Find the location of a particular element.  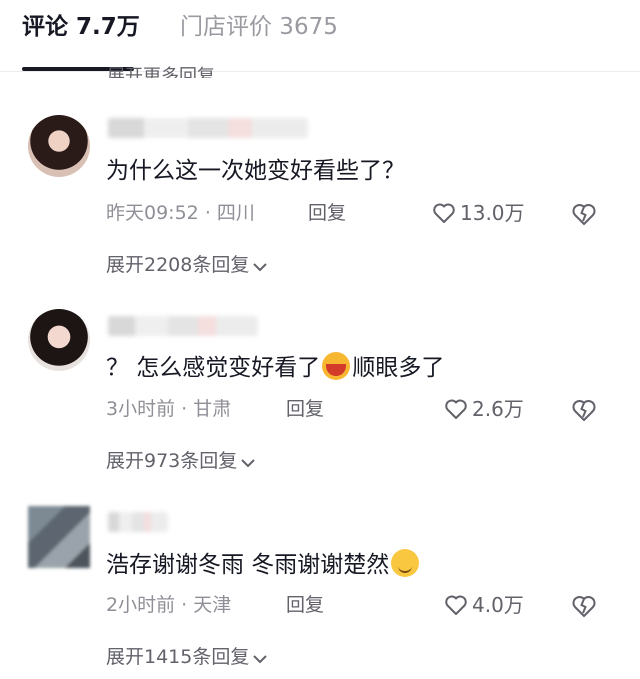

comment-meta: 2小时前 · 天津 is located at coordinates (168, 605).